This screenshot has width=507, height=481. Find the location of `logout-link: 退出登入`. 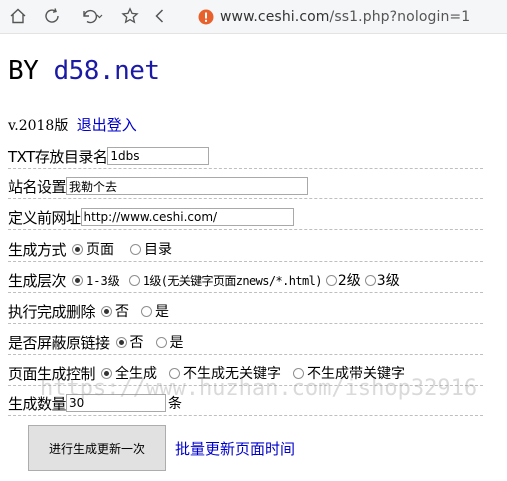

logout-link: 退出登入 is located at coordinates (107, 125).